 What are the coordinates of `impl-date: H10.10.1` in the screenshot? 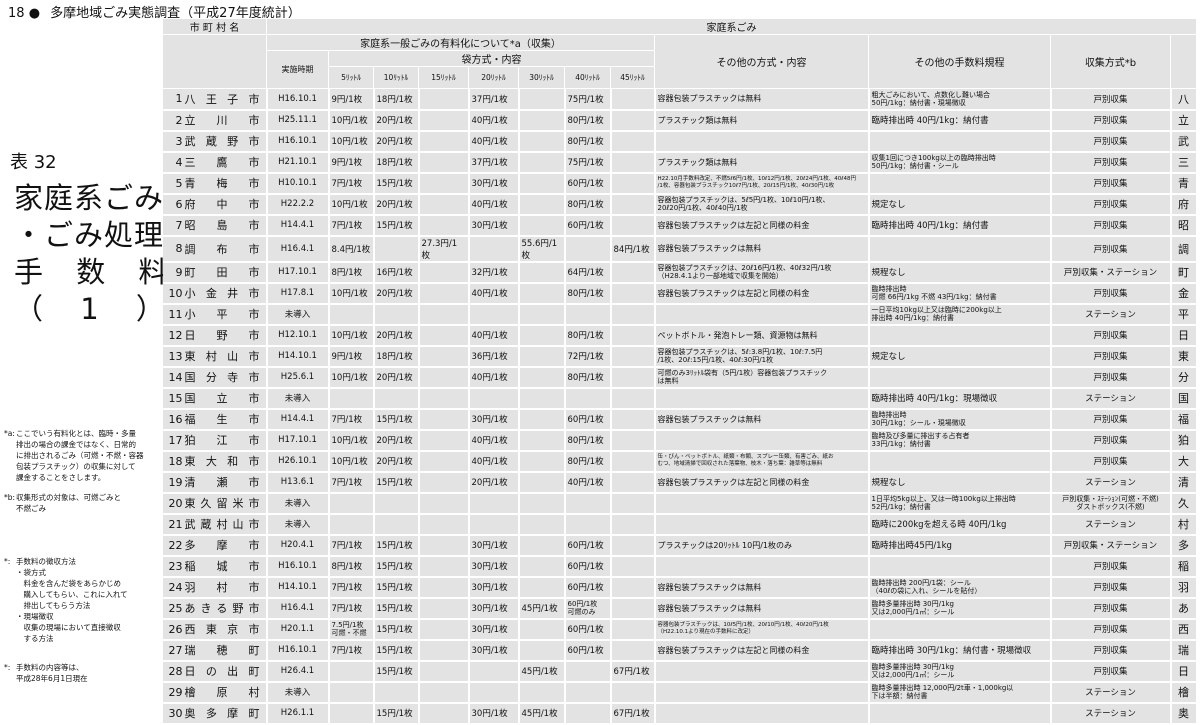 It's located at (298, 183).